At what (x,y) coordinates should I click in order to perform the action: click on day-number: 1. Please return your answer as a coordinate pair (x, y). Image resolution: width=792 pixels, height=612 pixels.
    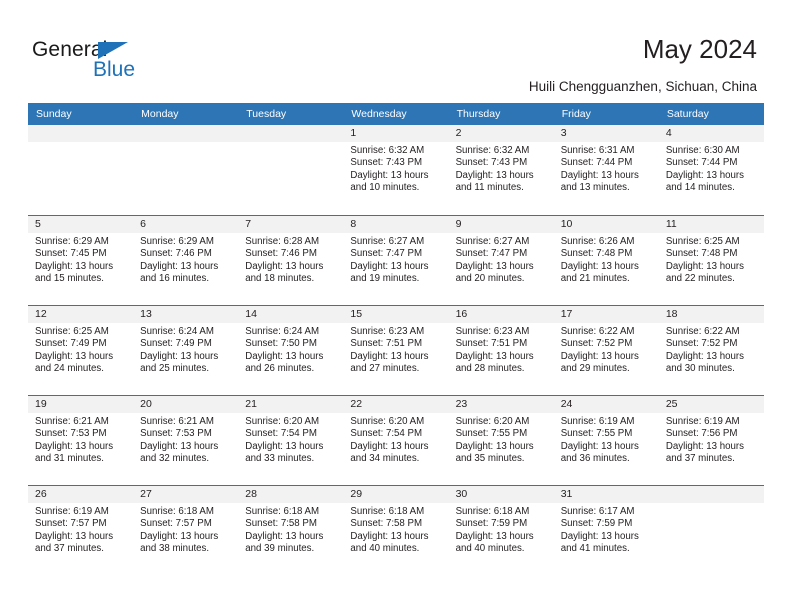
    Looking at the image, I should click on (396, 133).